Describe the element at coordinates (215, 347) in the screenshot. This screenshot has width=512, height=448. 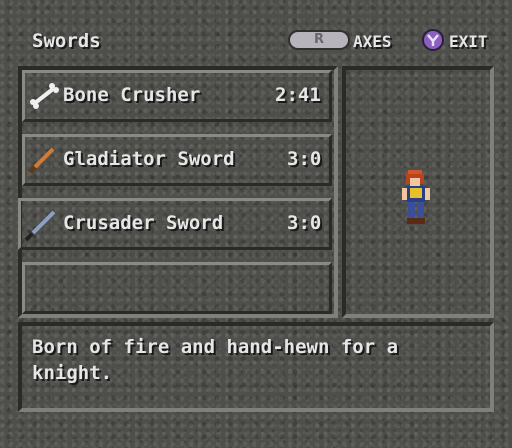
I see `description-line-1: Born of fire and hand-hewn for a` at that location.